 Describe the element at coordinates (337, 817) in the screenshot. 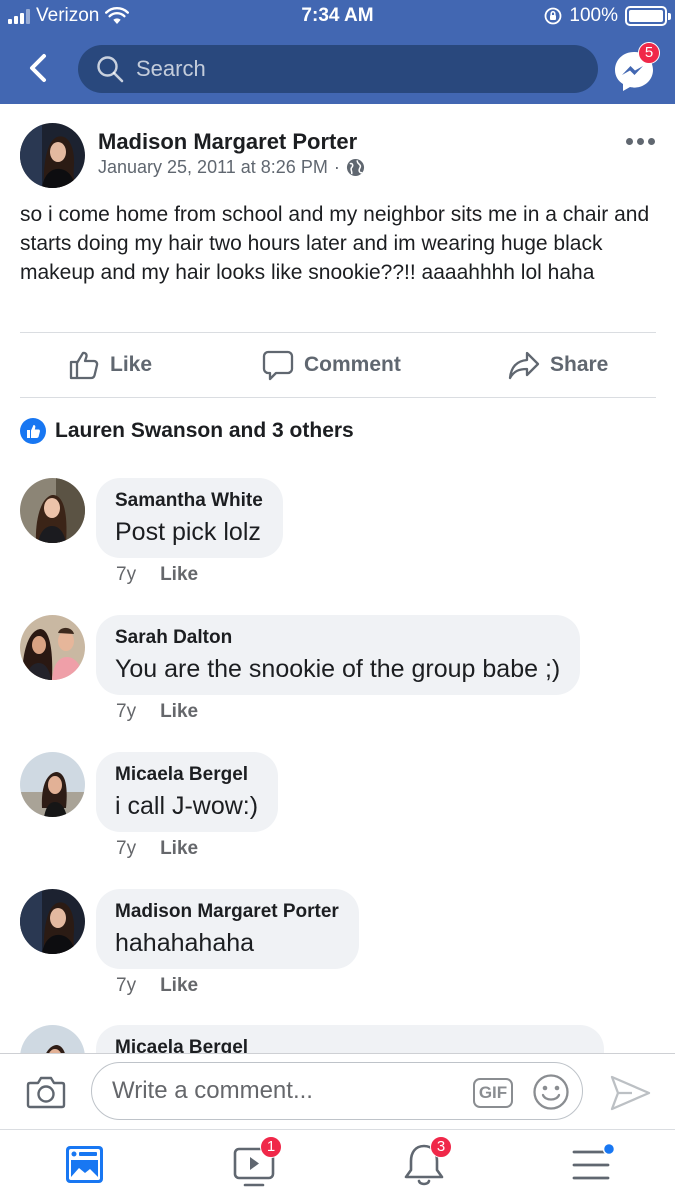

I see `comment-item: Micaela Bergel i call J-wow:) 7y Like` at that location.